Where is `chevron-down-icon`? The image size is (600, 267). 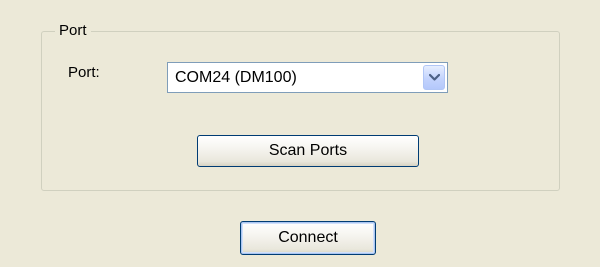 chevron-down-icon is located at coordinates (434, 77).